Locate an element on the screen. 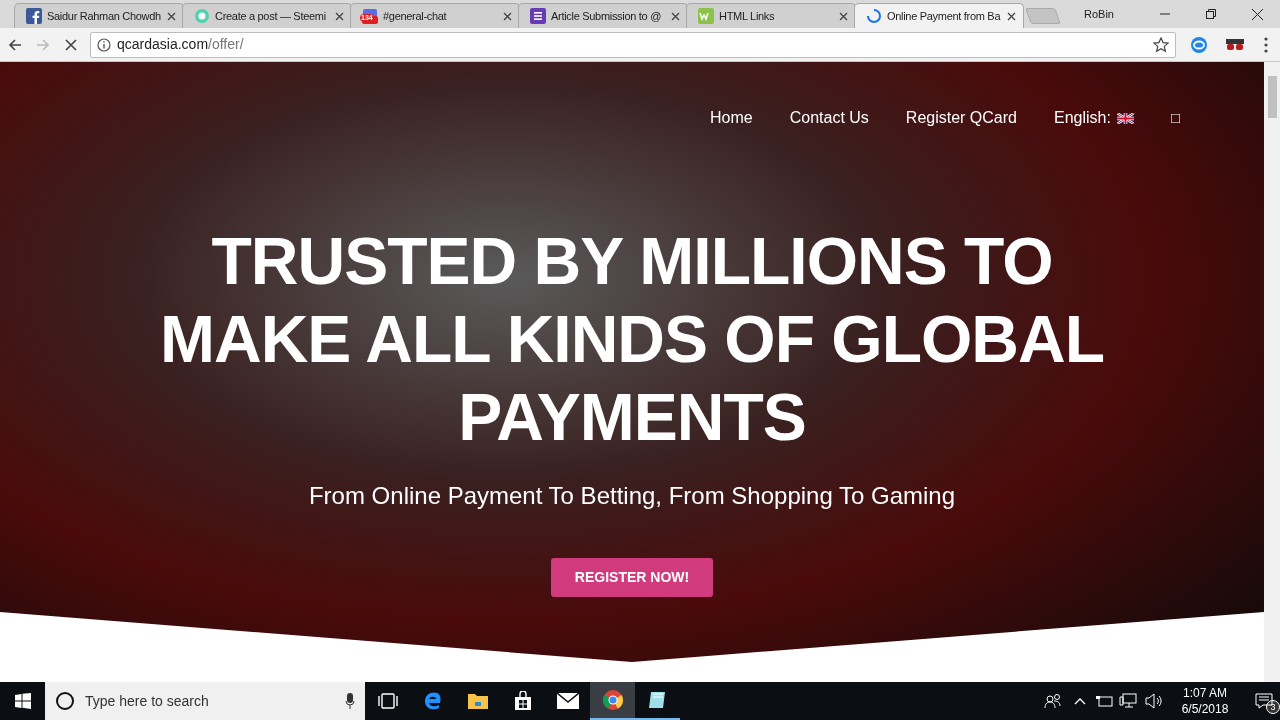 This screenshot has width=1280, height=720. tab-title: HTML Links is located at coordinates (747, 16).